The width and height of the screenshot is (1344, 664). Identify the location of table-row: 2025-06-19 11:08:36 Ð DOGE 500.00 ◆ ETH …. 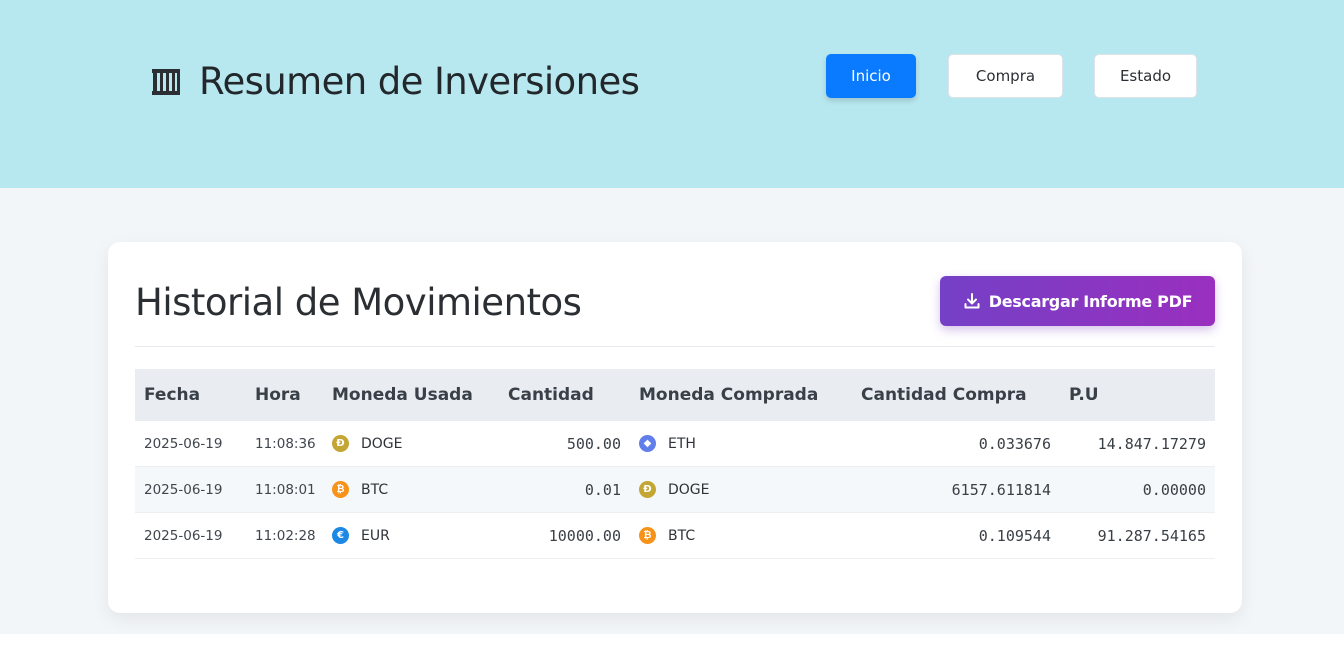
(675, 444).